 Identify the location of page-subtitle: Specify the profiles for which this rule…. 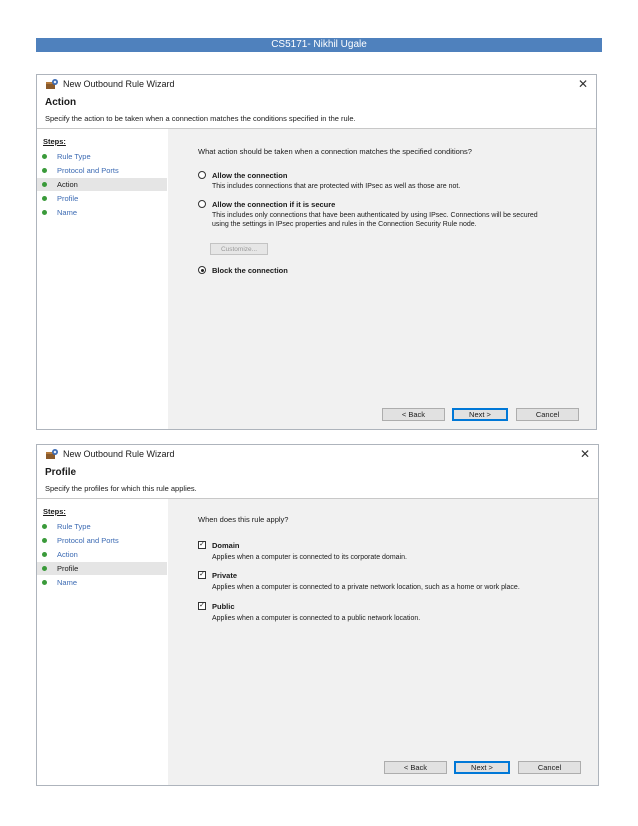
(121, 488).